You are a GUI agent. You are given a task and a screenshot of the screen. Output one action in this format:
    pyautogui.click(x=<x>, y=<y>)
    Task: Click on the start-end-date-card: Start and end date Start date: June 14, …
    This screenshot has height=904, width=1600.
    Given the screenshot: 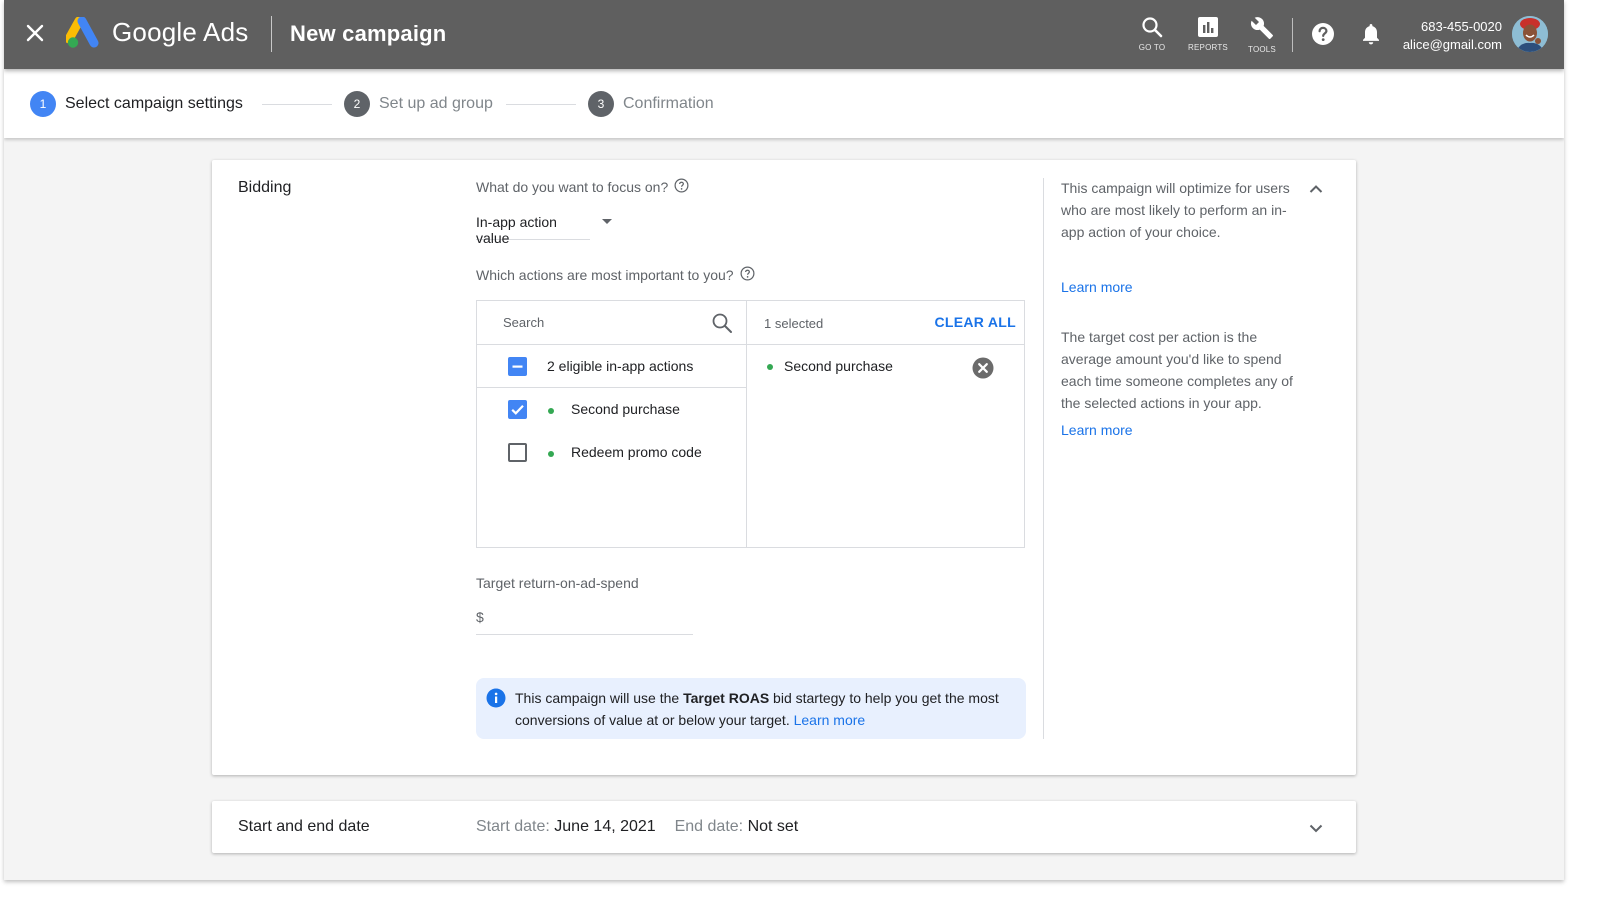 What is the action you would take?
    pyautogui.click(x=784, y=827)
    